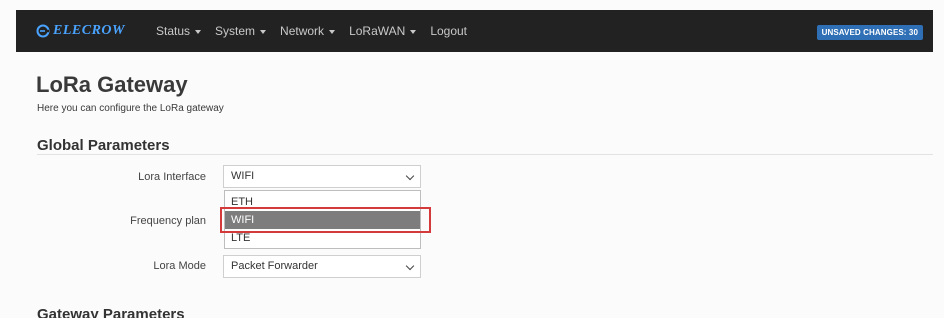 This screenshot has width=944, height=318. What do you see at coordinates (322, 176) in the screenshot?
I see `lora-interface-select: WIFI` at bounding box center [322, 176].